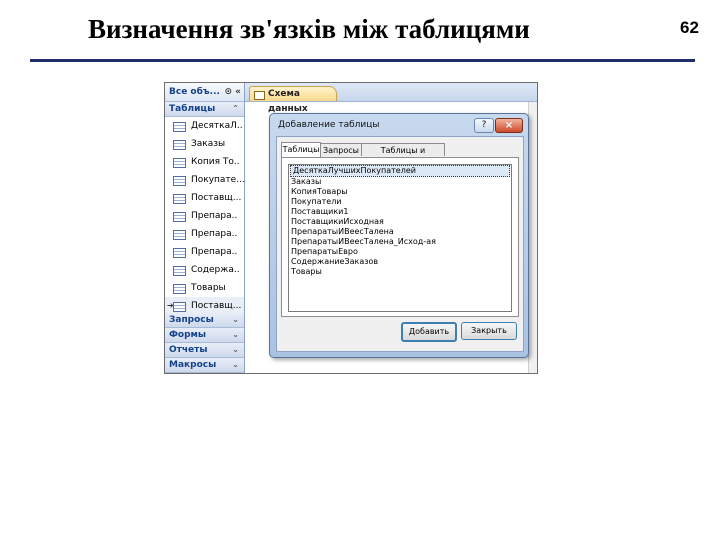 This screenshot has width=720, height=540. I want to click on nav-group-tables: Таблицы ⌃, so click(204, 109).